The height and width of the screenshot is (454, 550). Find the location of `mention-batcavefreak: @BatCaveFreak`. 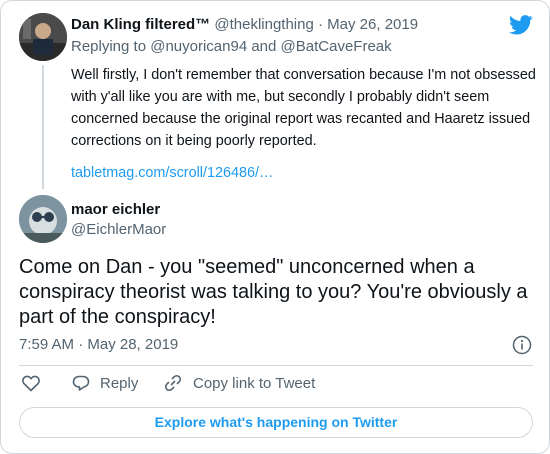

mention-batcavefreak: @BatCaveFreak is located at coordinates (336, 46).